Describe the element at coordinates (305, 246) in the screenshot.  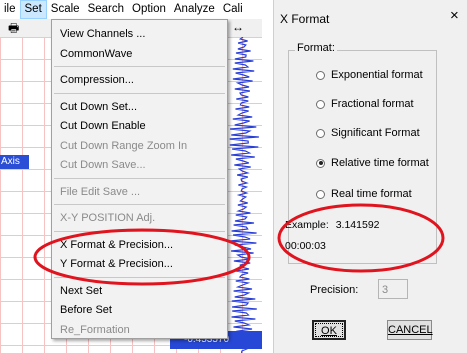
I see `time-readout: 00:00:03` at that location.